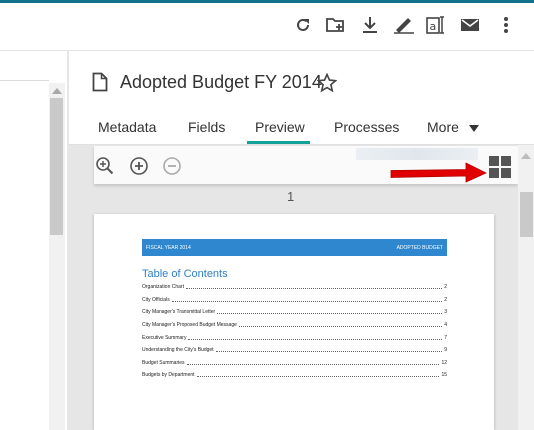 Image resolution: width=534 pixels, height=430 pixels. I want to click on page-number: 1, so click(291, 196).